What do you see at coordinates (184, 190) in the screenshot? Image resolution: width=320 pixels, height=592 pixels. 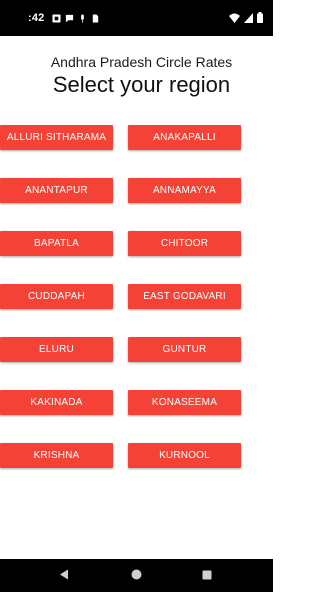 I see `region-button-annamayya: ANNAMAYYA` at bounding box center [184, 190].